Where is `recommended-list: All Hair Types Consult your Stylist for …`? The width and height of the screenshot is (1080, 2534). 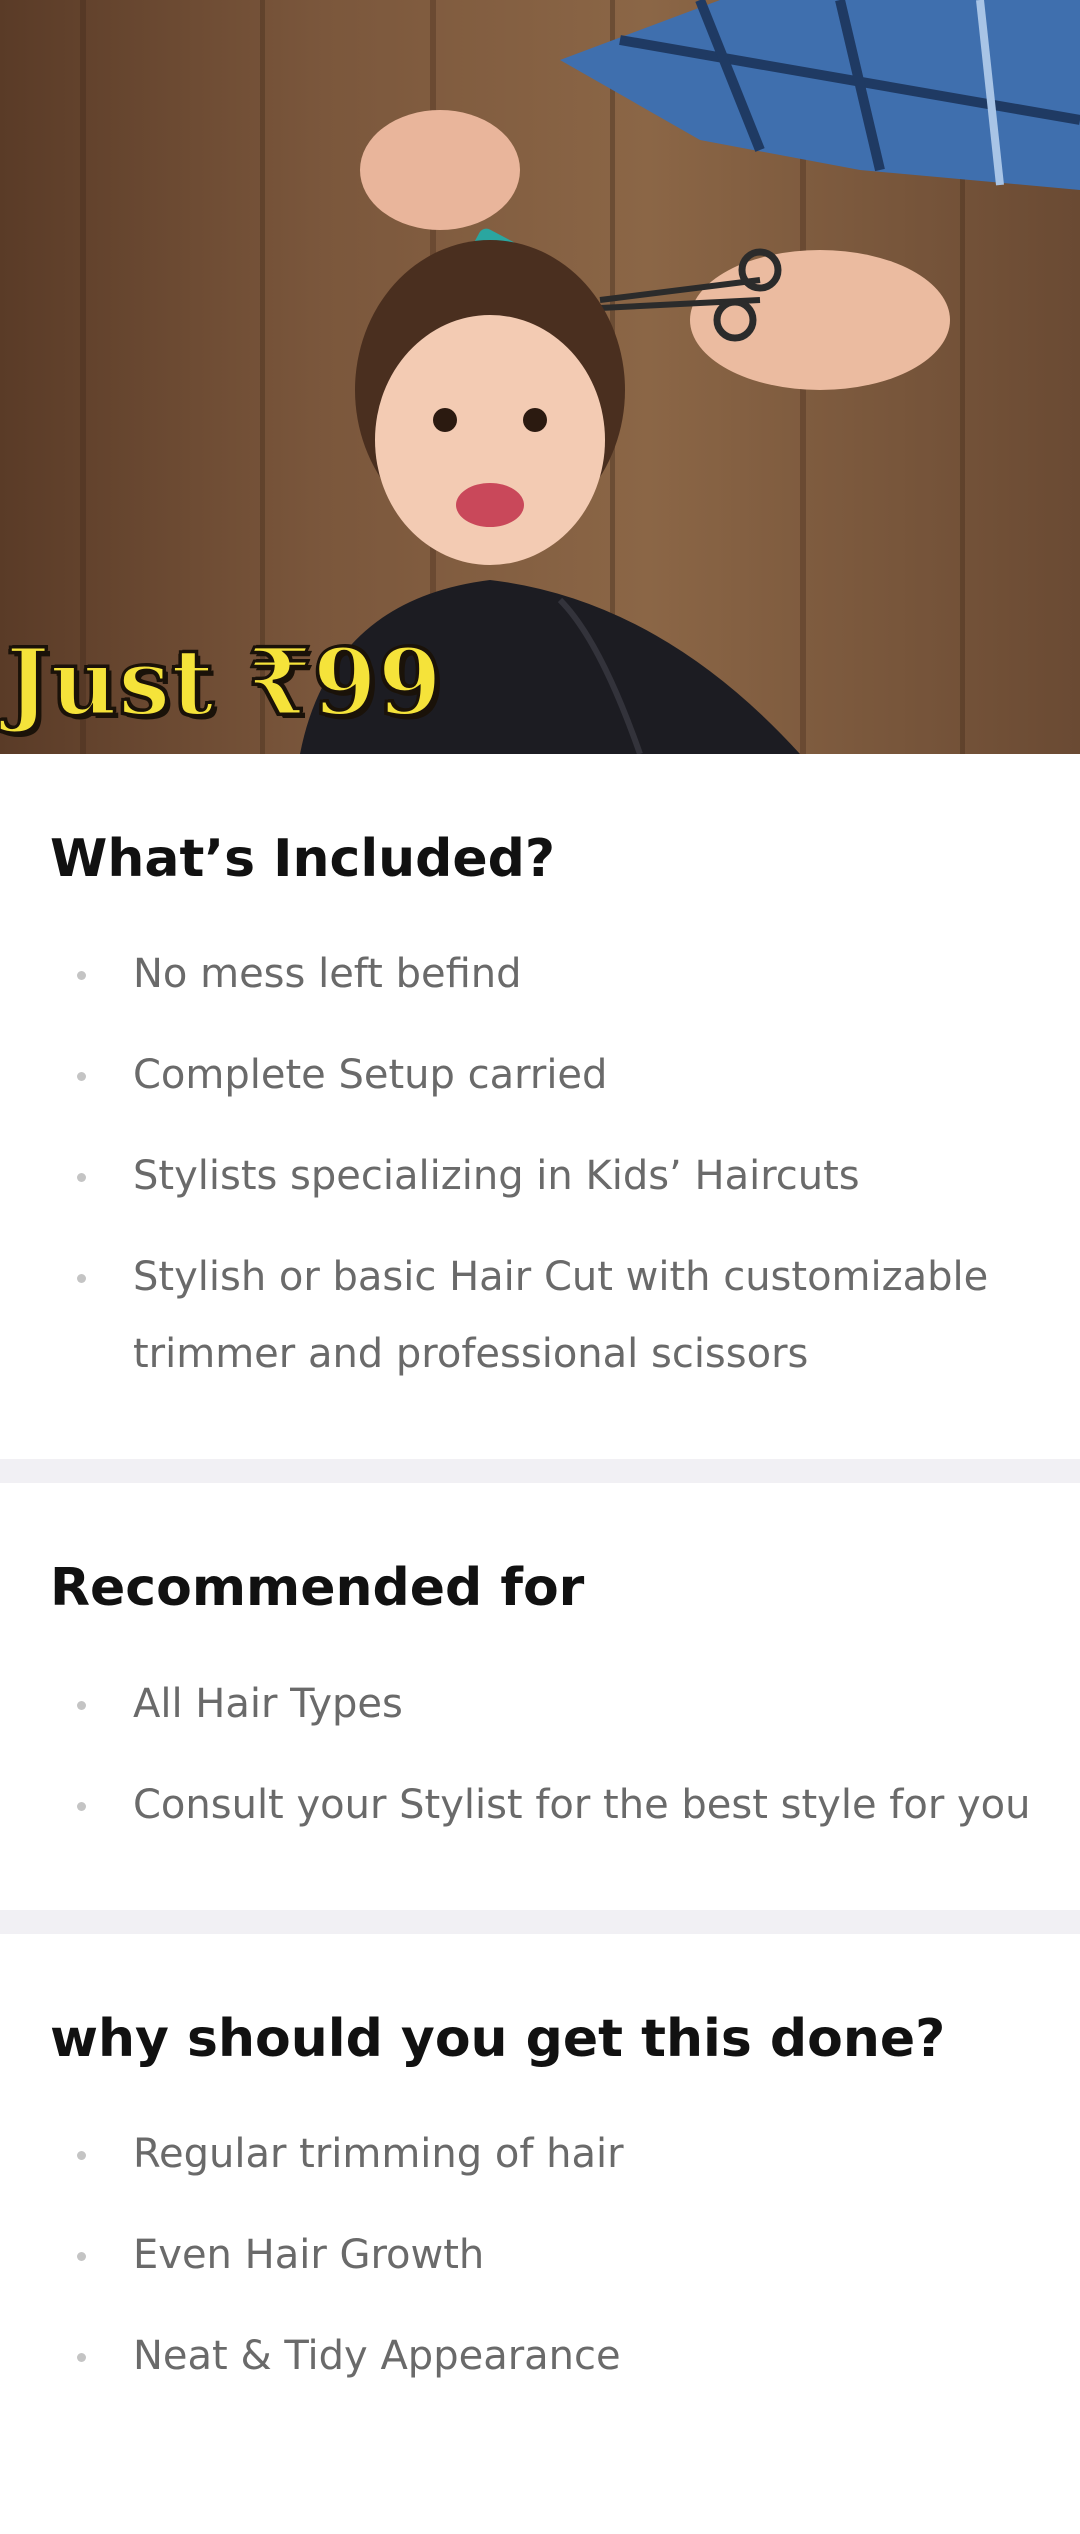 recommended-list: All Hair Types Consult your Stylist for … is located at coordinates (540, 1755).